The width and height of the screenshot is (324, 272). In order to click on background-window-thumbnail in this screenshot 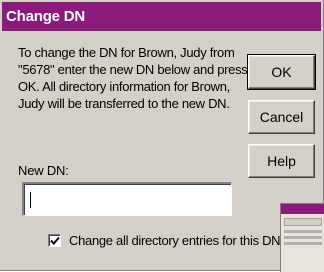, I will do `click(302, 237)`.